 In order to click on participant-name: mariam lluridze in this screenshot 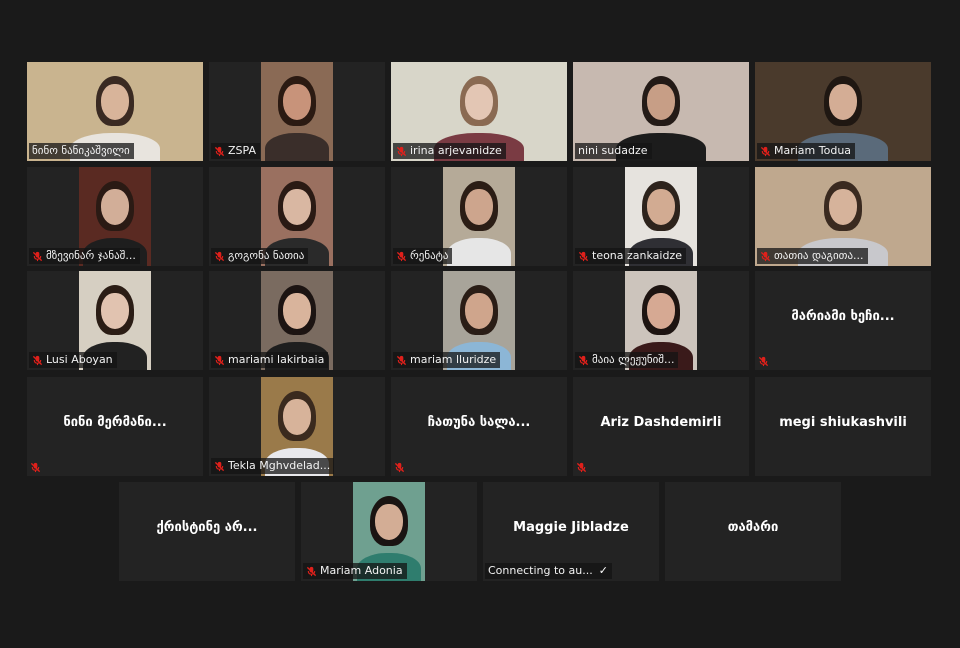, I will do `click(453, 359)`.